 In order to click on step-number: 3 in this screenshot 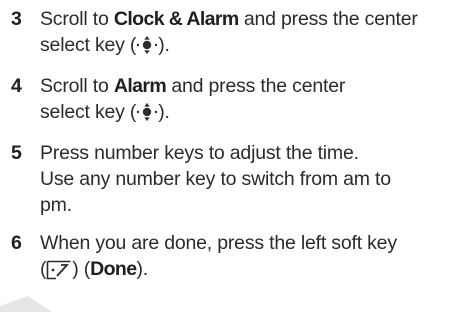, I will do `click(16, 19)`.